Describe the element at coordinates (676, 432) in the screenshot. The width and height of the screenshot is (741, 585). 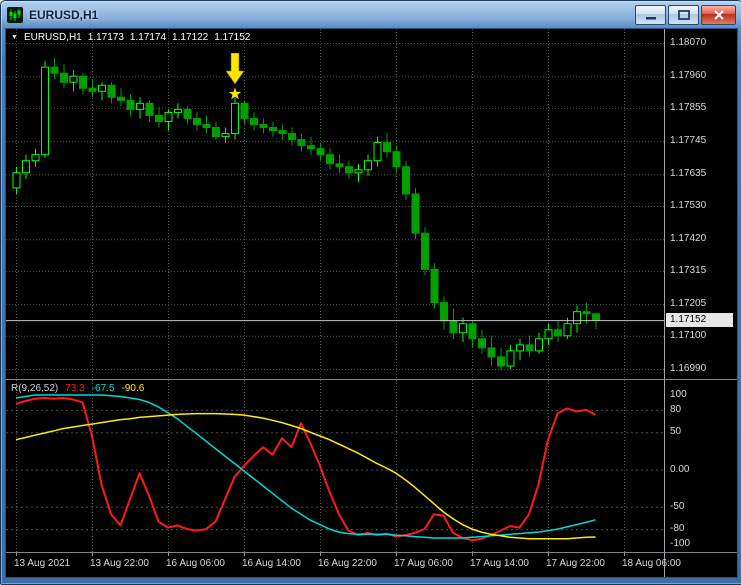
I see `indicator-tick-label: 50` at that location.